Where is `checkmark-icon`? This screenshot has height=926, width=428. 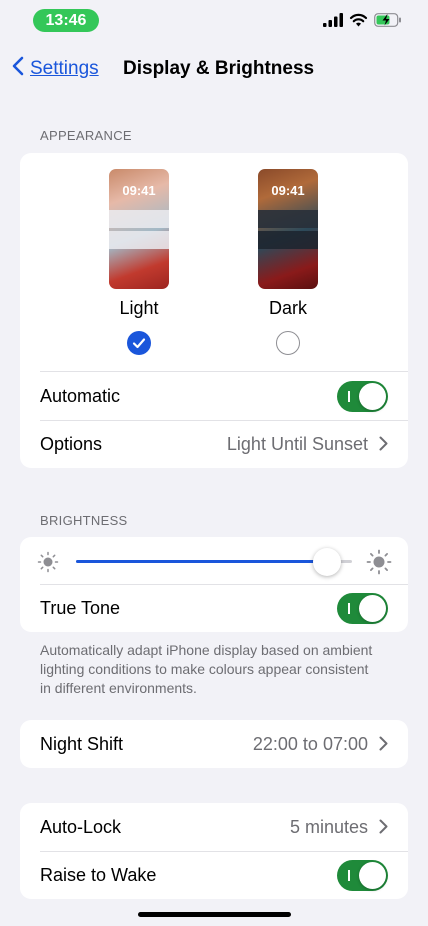
checkmark-icon is located at coordinates (139, 343).